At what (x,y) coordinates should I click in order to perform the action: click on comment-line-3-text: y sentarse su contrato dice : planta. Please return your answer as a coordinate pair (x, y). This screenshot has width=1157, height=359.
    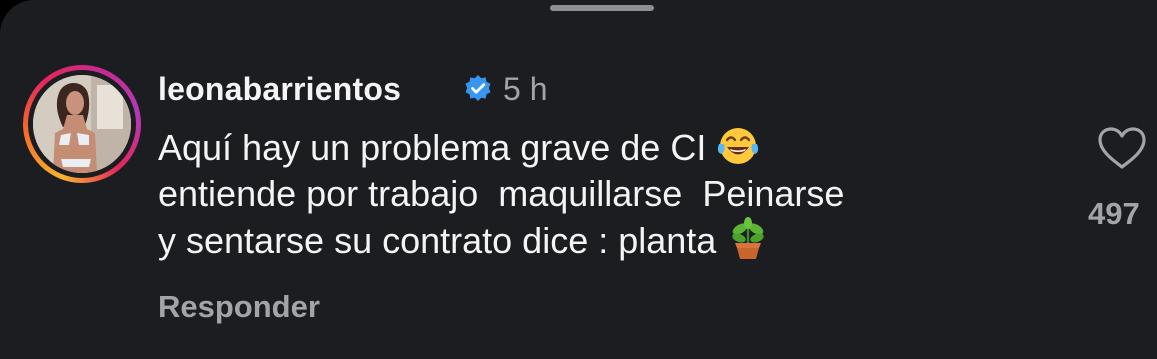
    Looking at the image, I should click on (437, 240).